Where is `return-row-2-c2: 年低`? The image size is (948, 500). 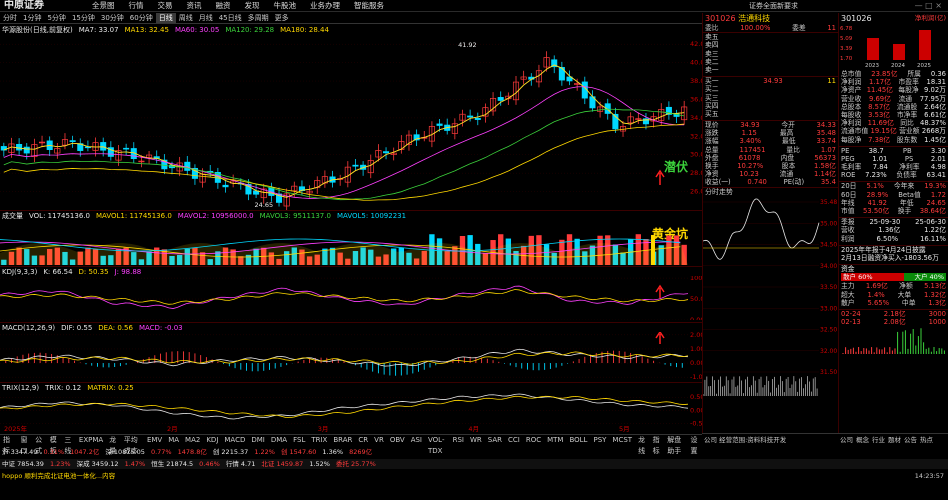
return-row-2-c2: 年低 is located at coordinates (906, 202).